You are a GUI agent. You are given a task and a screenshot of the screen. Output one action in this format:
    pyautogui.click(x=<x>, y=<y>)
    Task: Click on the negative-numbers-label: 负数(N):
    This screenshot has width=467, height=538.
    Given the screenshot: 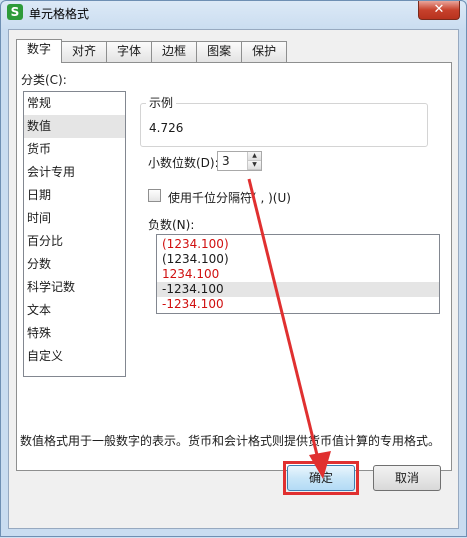 What is the action you would take?
    pyautogui.click(x=171, y=225)
    